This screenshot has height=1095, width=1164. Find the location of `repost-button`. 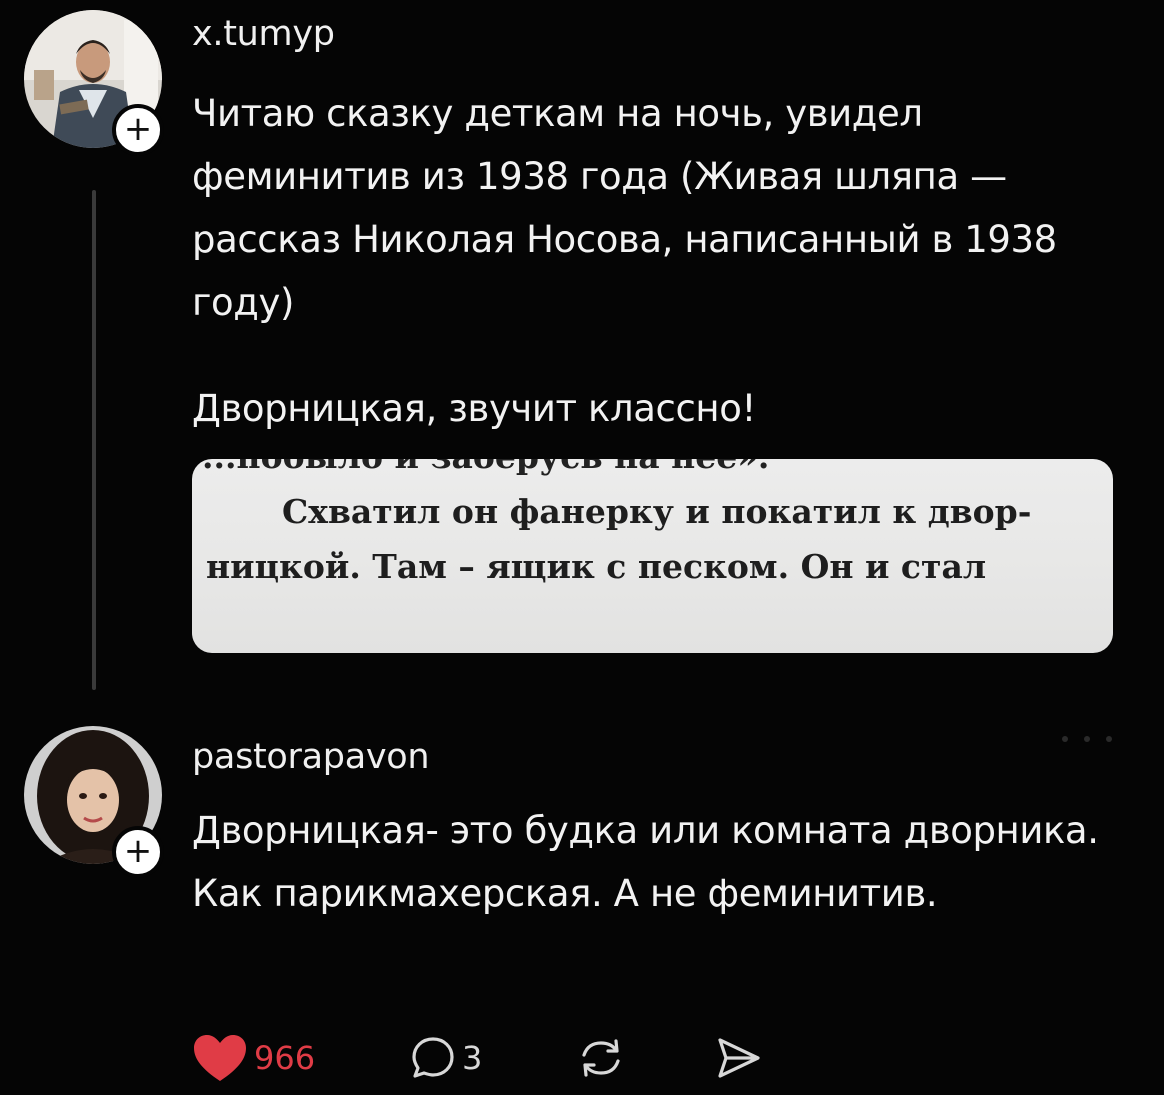

repost-button is located at coordinates (601, 1058).